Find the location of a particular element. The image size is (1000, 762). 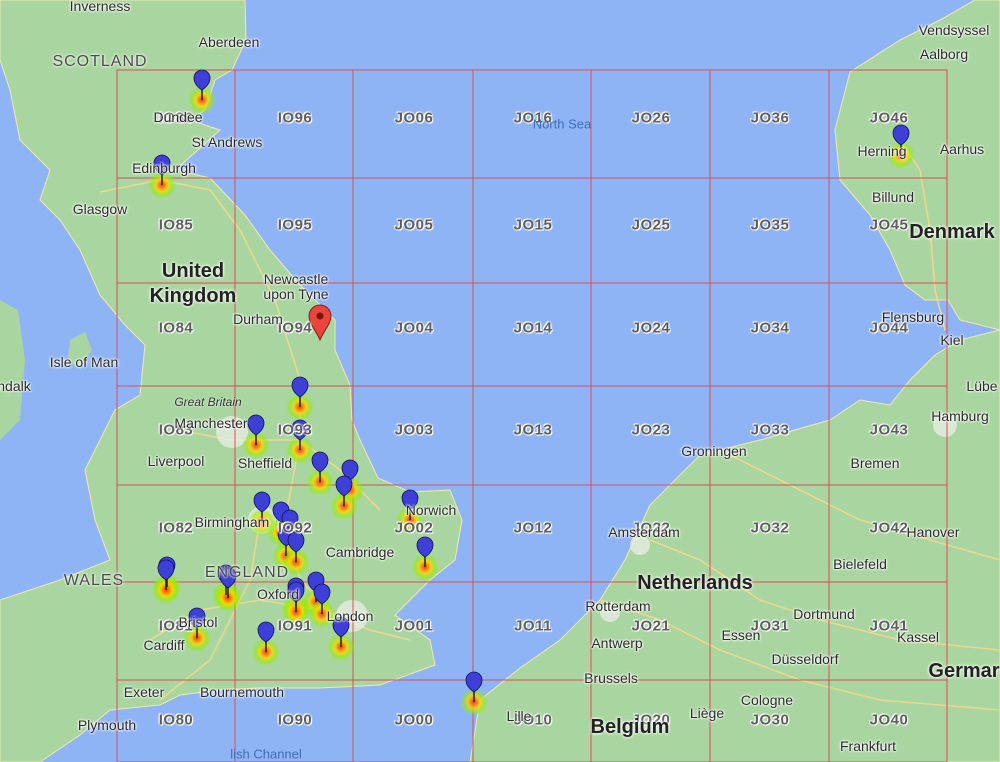

grid-square-label: IO92 is located at coordinates (295, 528).